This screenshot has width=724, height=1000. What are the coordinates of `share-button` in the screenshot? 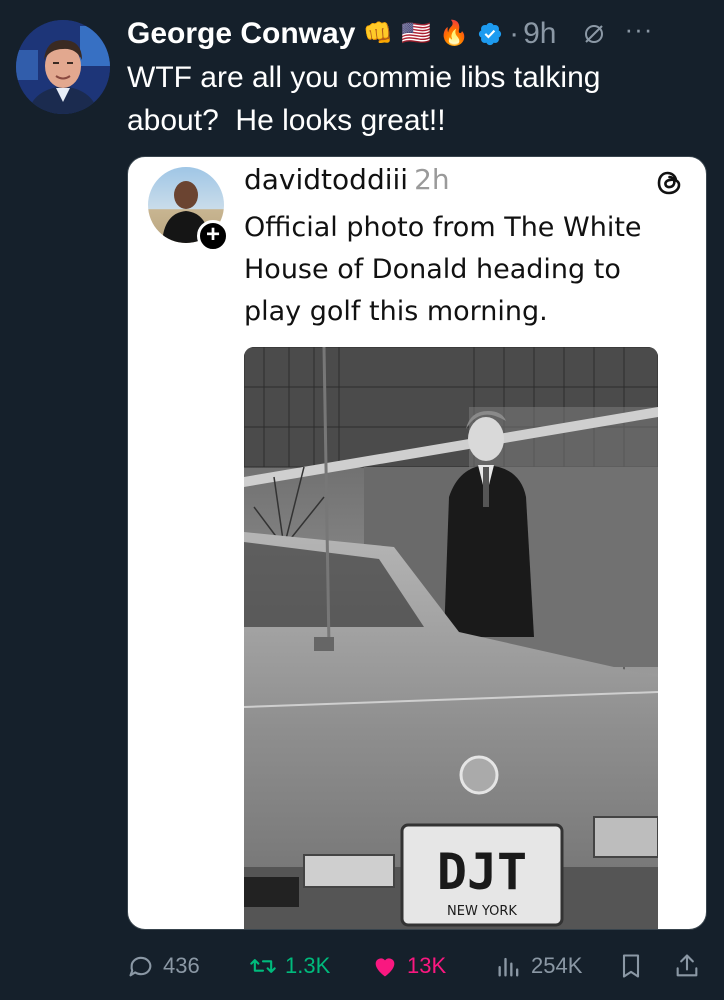 It's located at (691, 966).